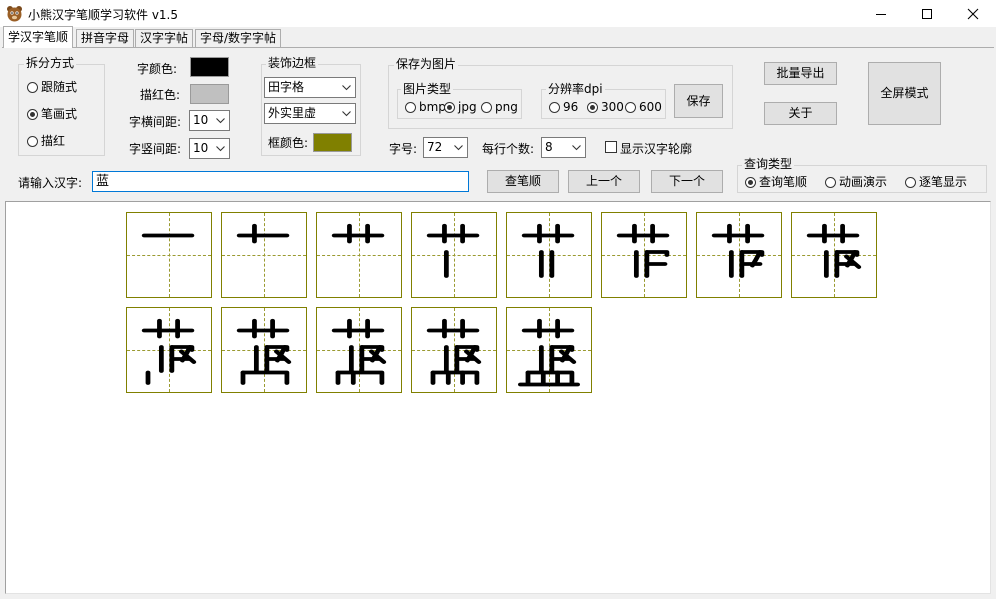 Image resolution: width=996 pixels, height=599 pixels. I want to click on batch-export-button: 批量导出, so click(800, 73).